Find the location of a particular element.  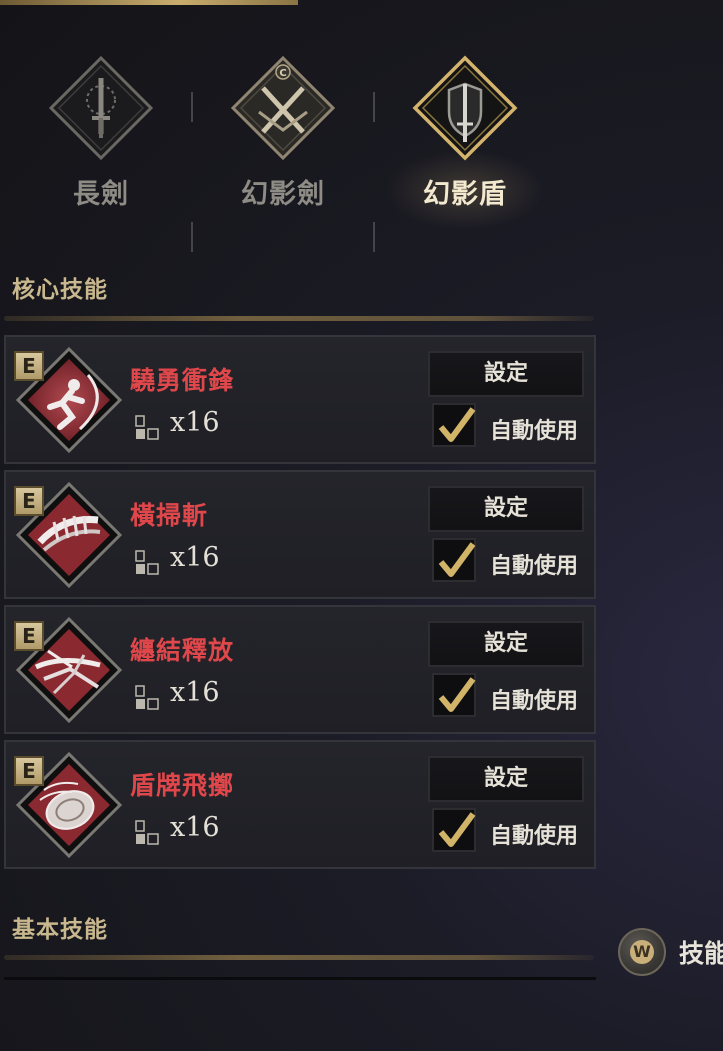

skill-name: 盾牌飛擲 is located at coordinates (182, 785).